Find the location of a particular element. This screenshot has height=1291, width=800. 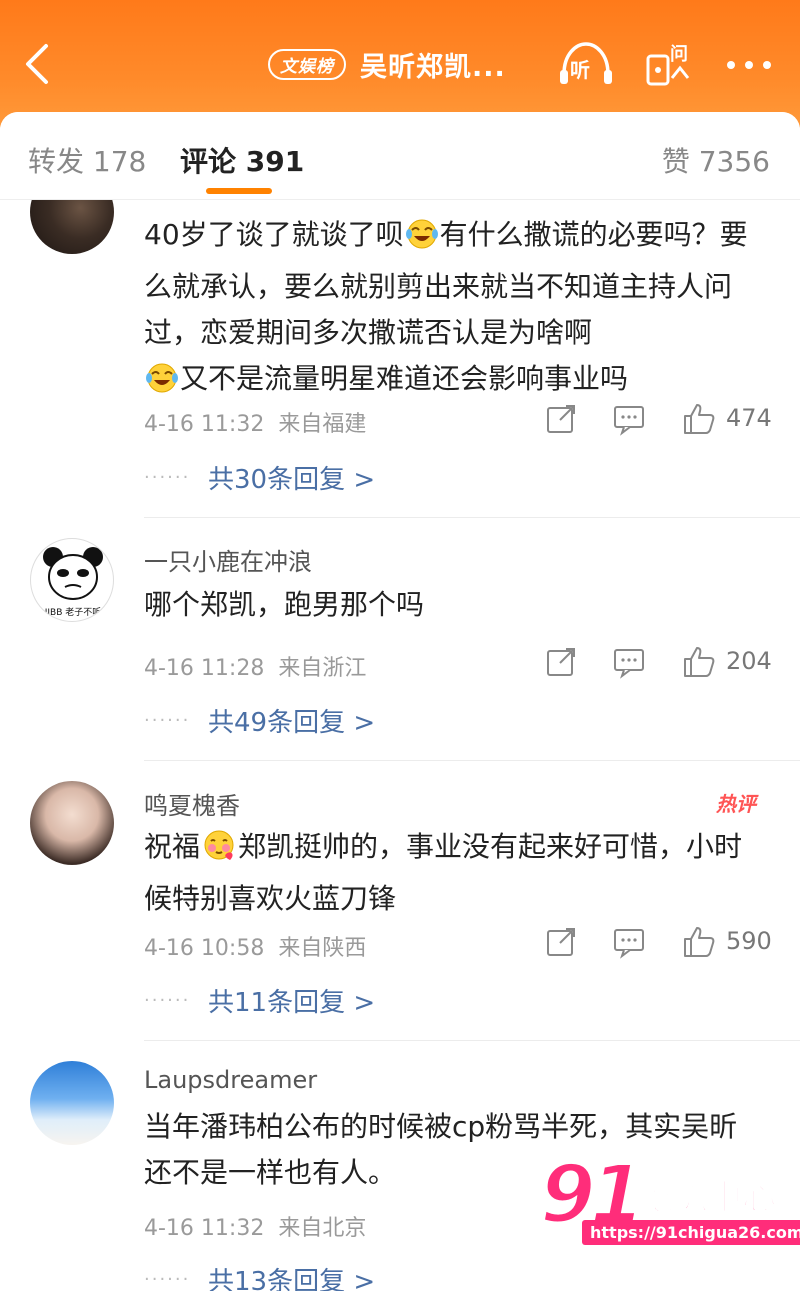

entertainment-ranking-tag: 文娱榜 is located at coordinates (307, 64).